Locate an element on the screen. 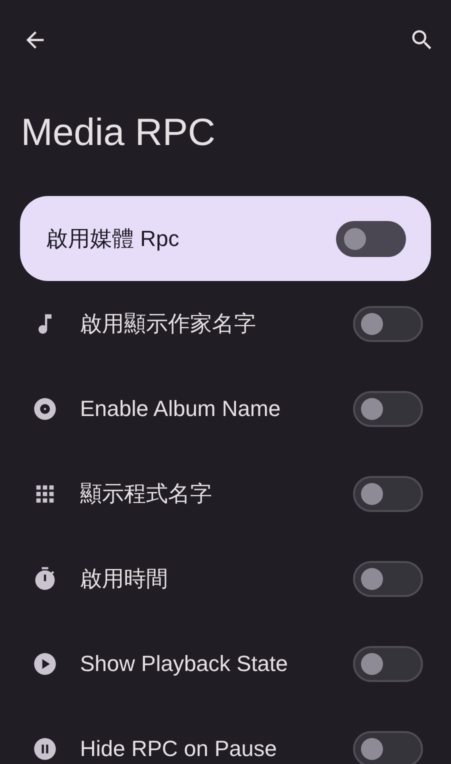 The image size is (451, 764). main-toggle-card: 啟用媒體 Rpc is located at coordinates (225, 238).